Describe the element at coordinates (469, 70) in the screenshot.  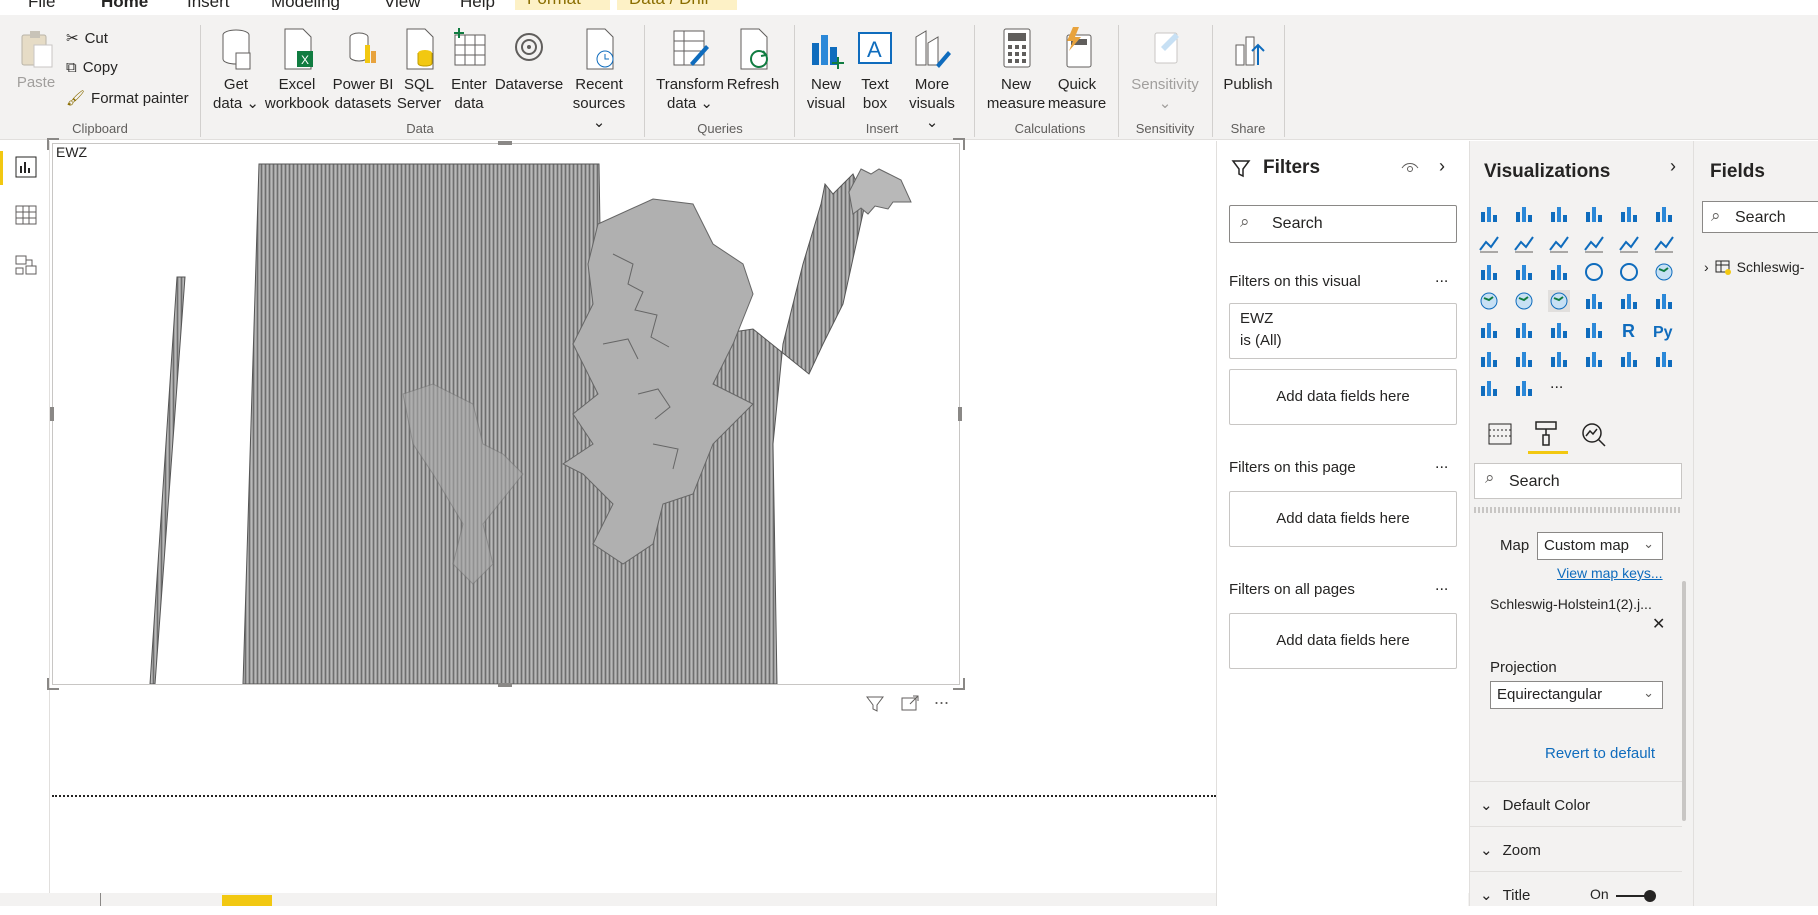
I see `enter-data-button: Enter data` at that location.